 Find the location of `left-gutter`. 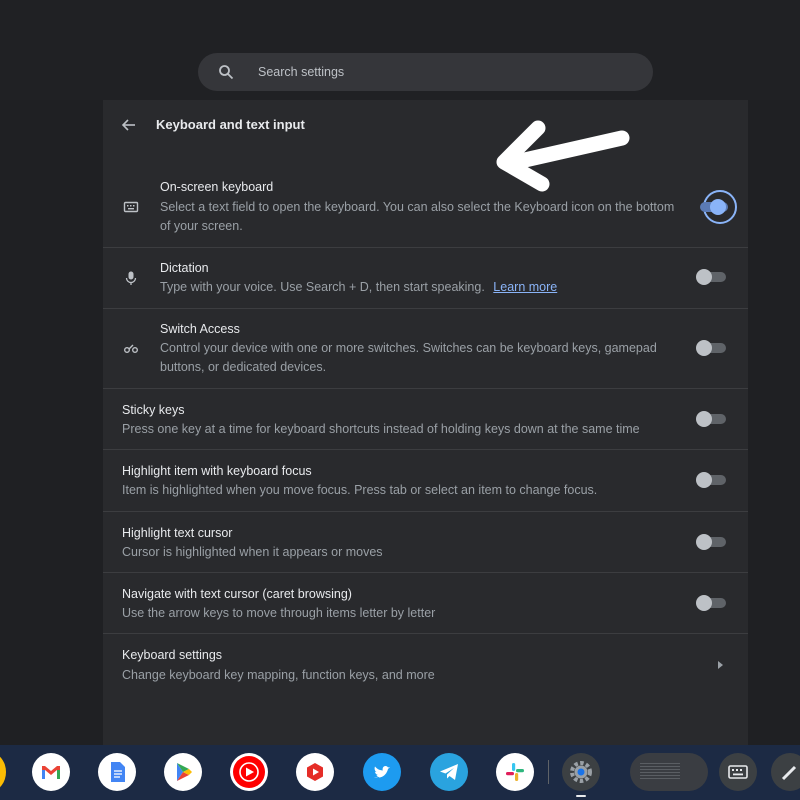

left-gutter is located at coordinates (51, 422).